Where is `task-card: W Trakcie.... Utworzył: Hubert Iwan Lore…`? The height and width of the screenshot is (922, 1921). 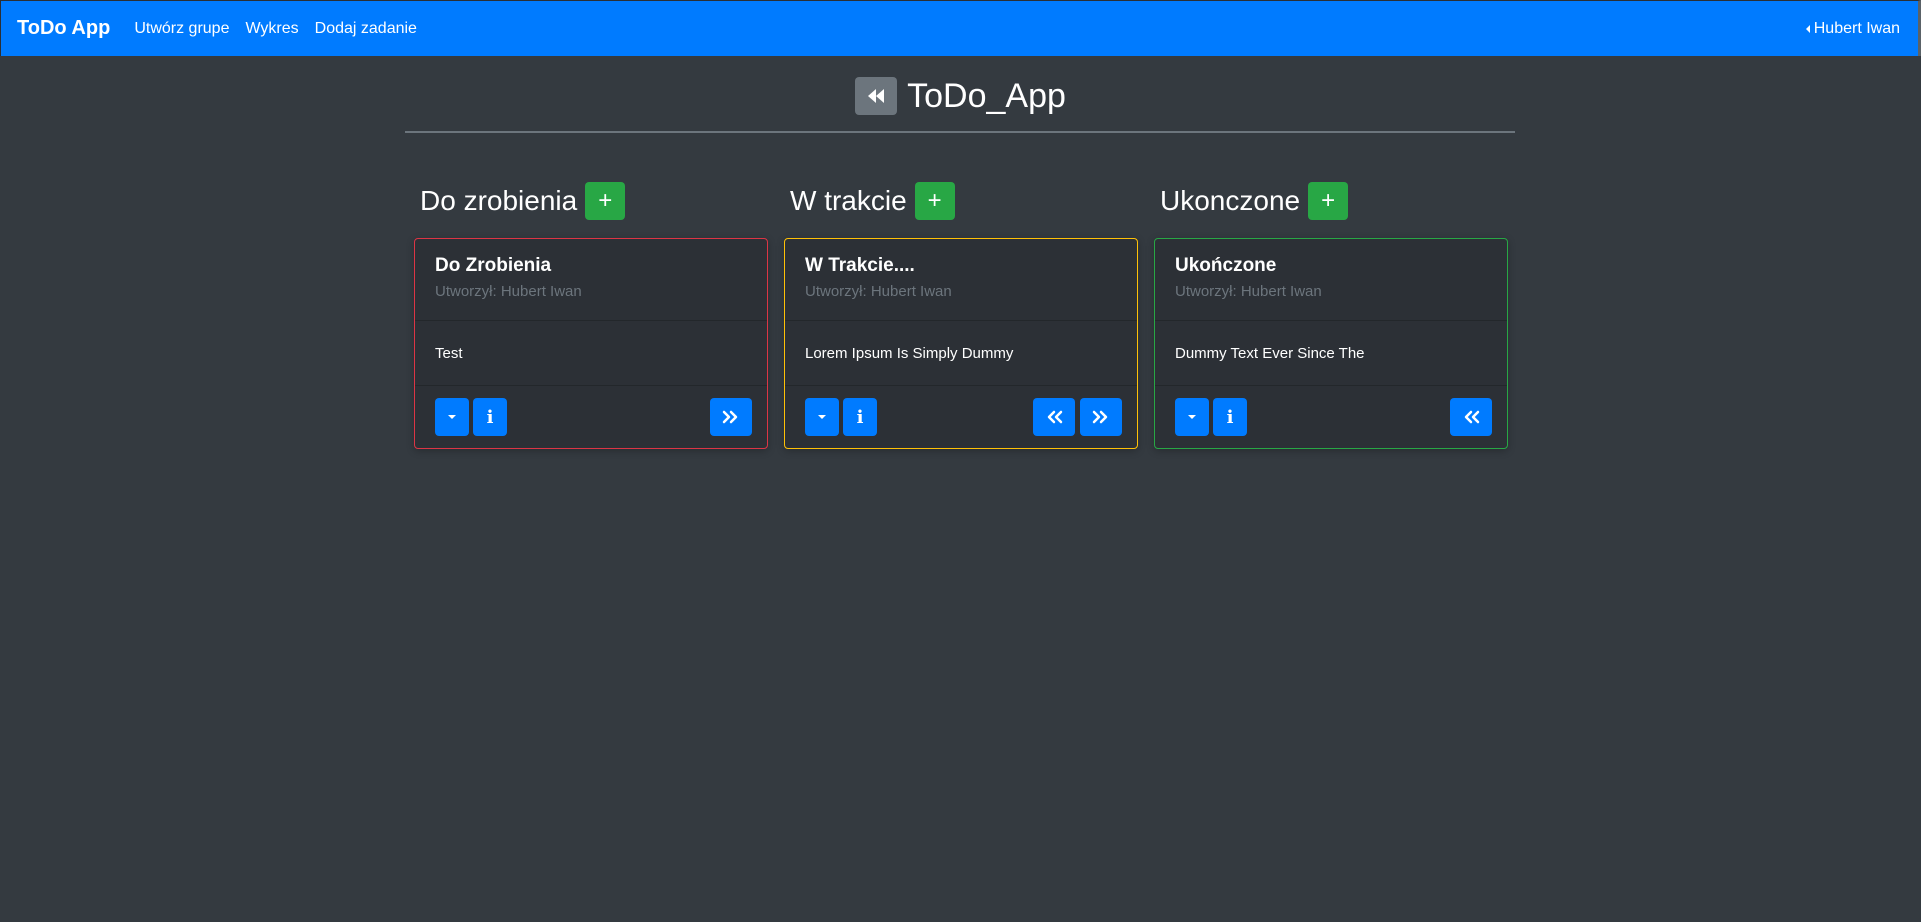 task-card: W Trakcie.... Utworzył: Hubert Iwan Lore… is located at coordinates (961, 343).